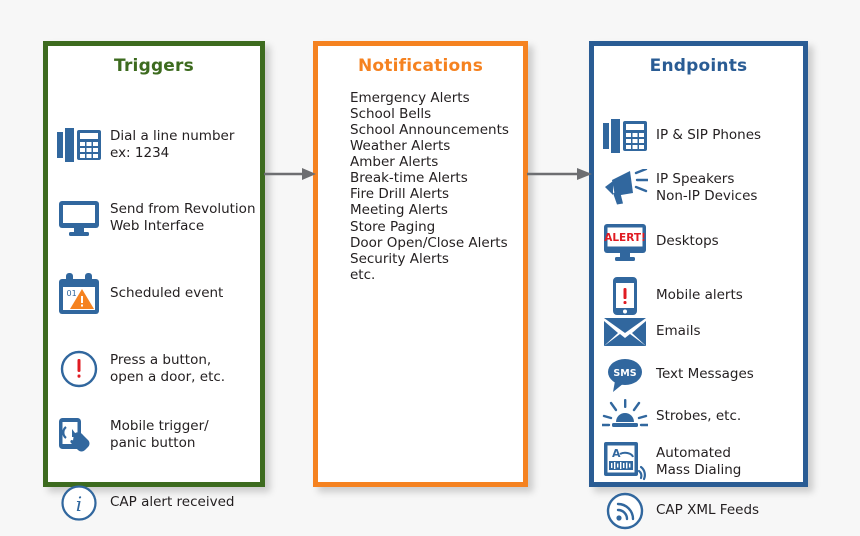 This screenshot has width=860, height=536. Describe the element at coordinates (400, 146) in the screenshot. I see `notification-item: Weather Alerts` at that location.